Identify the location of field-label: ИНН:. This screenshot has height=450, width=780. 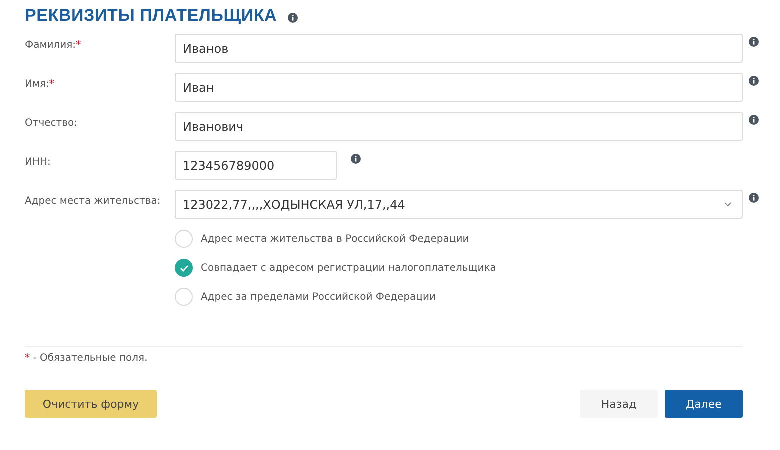
(38, 162).